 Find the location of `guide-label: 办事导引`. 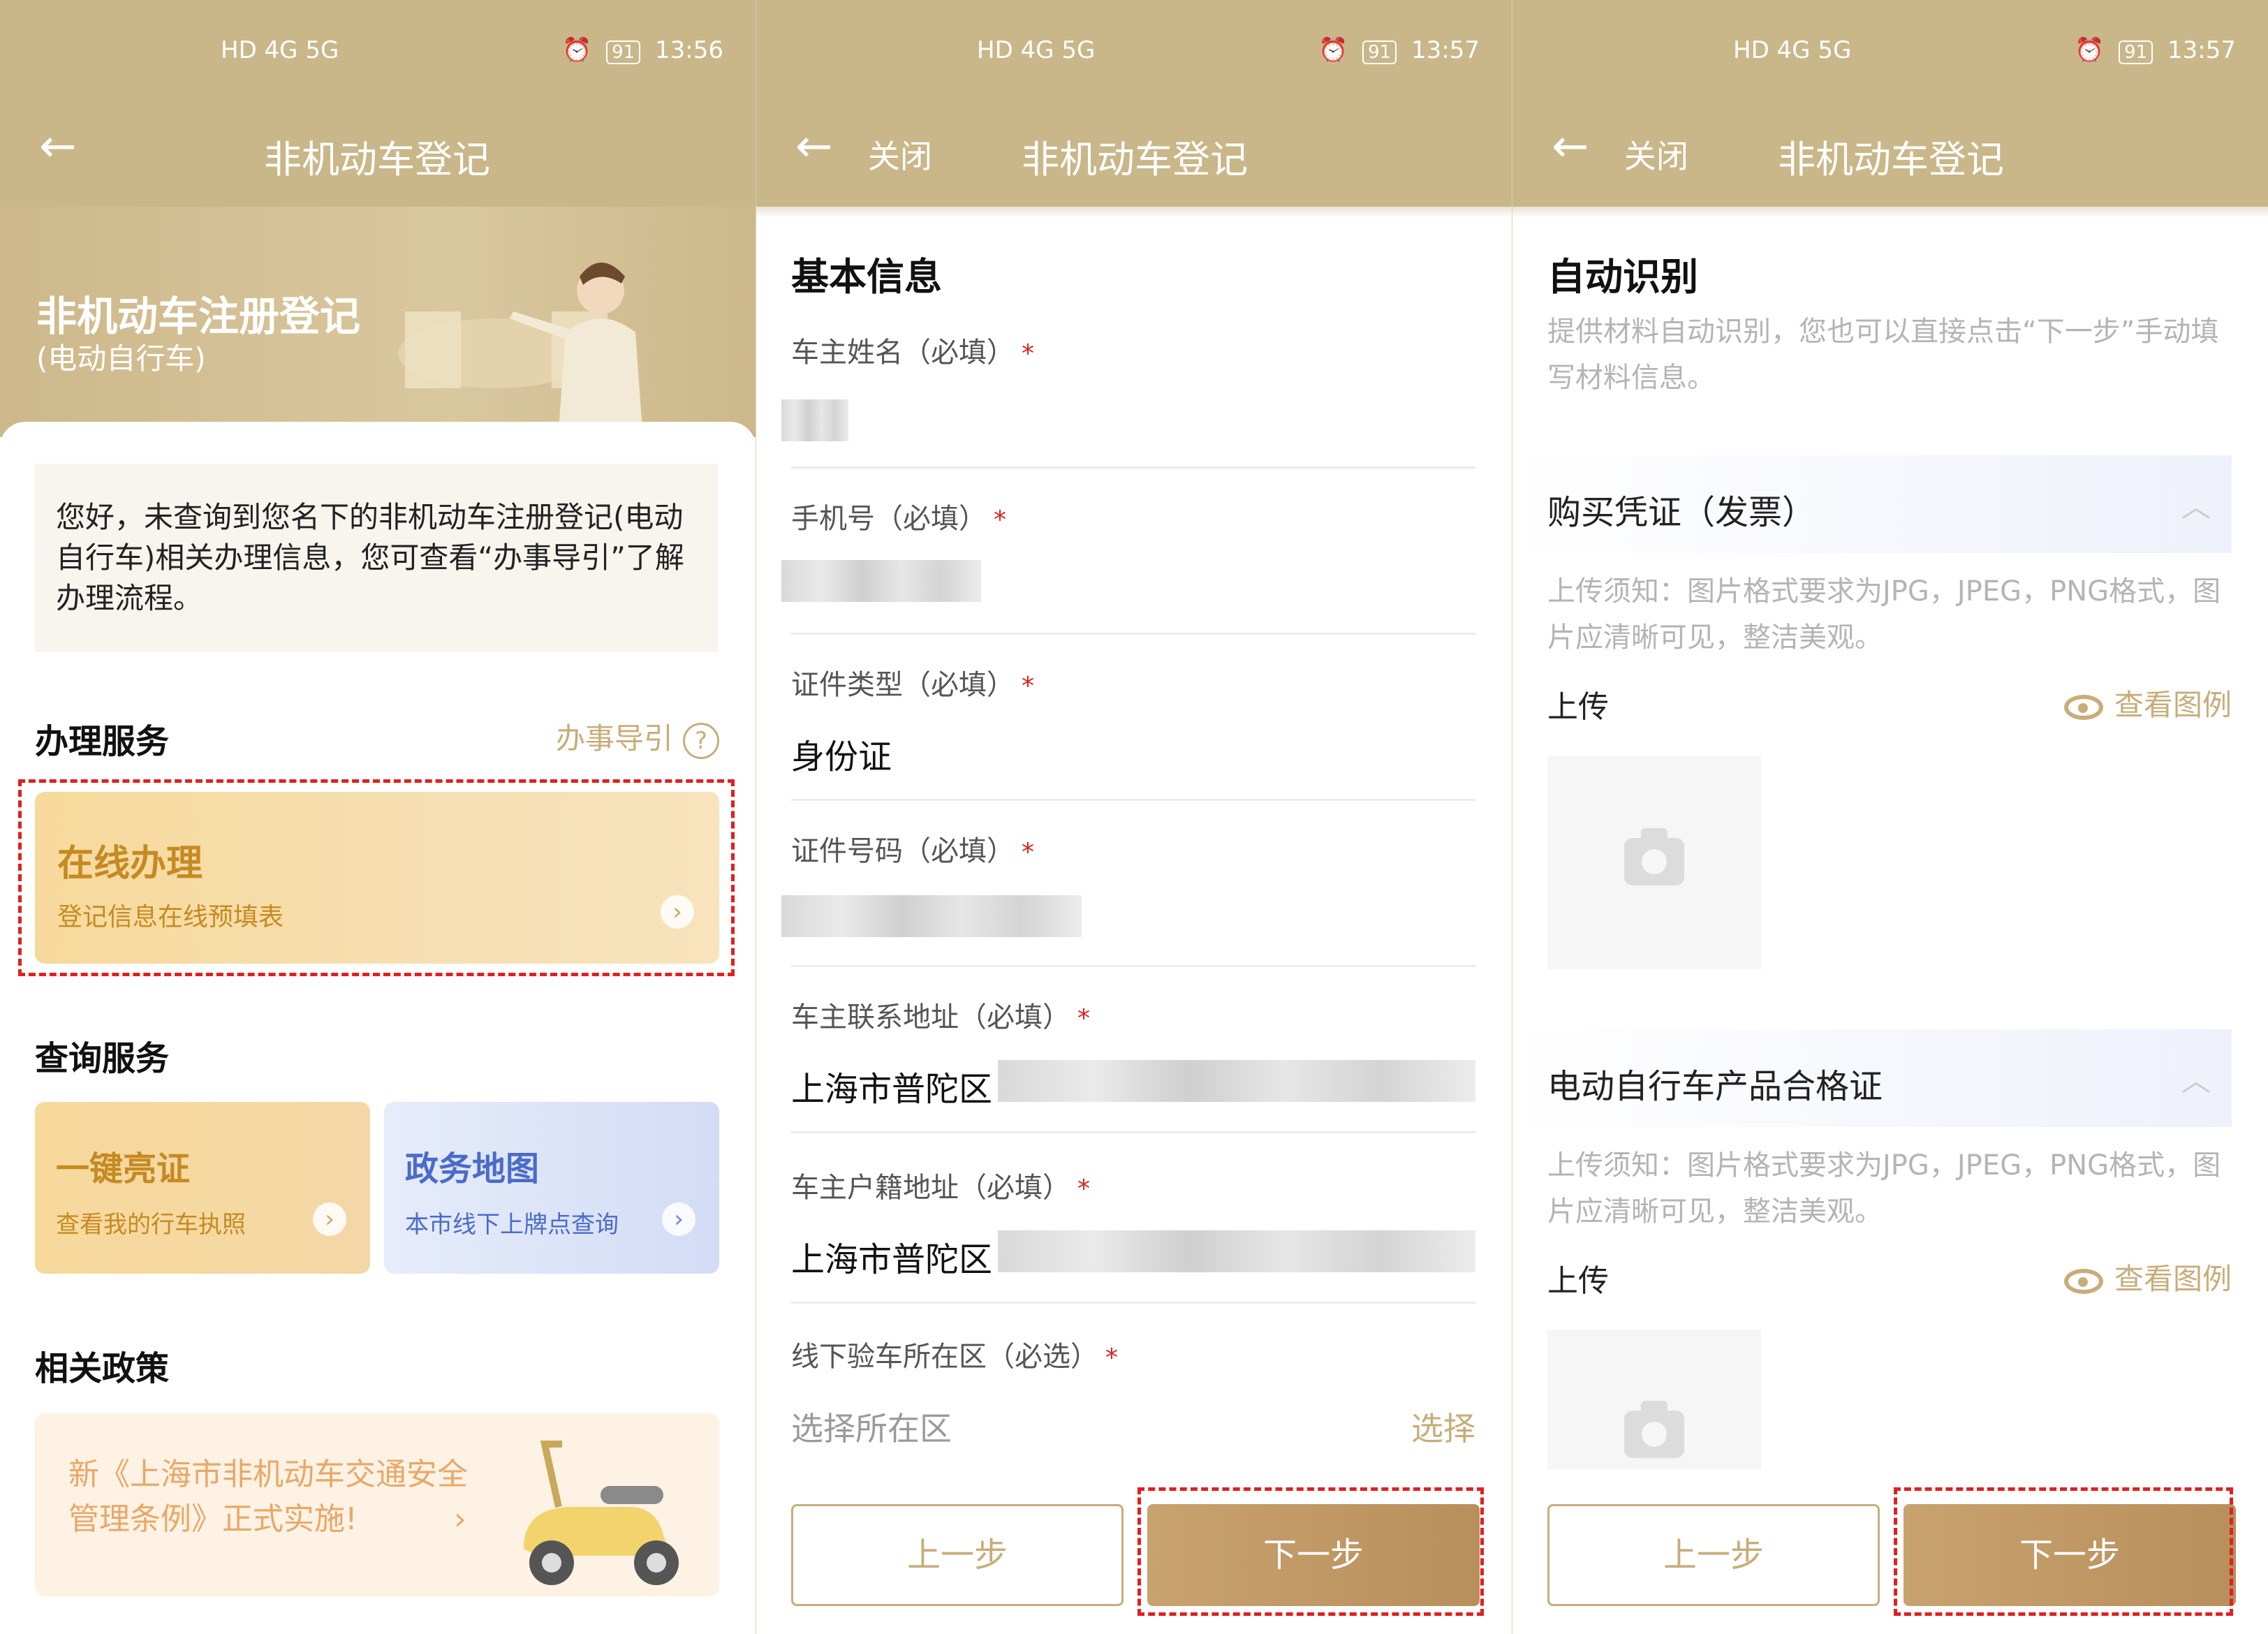

guide-label: 办事导引 is located at coordinates (614, 738).